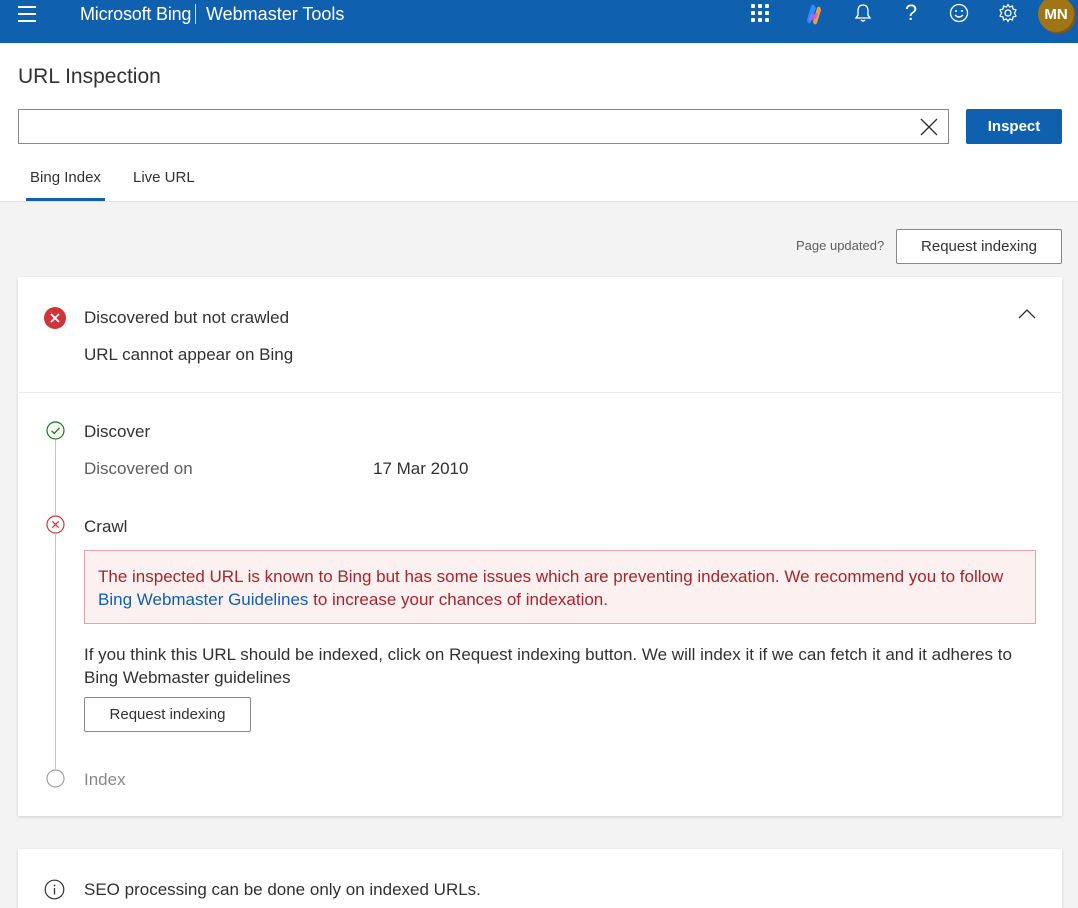 Image resolution: width=1078 pixels, height=908 pixels. Describe the element at coordinates (929, 127) in the screenshot. I see `clear-icon` at that location.